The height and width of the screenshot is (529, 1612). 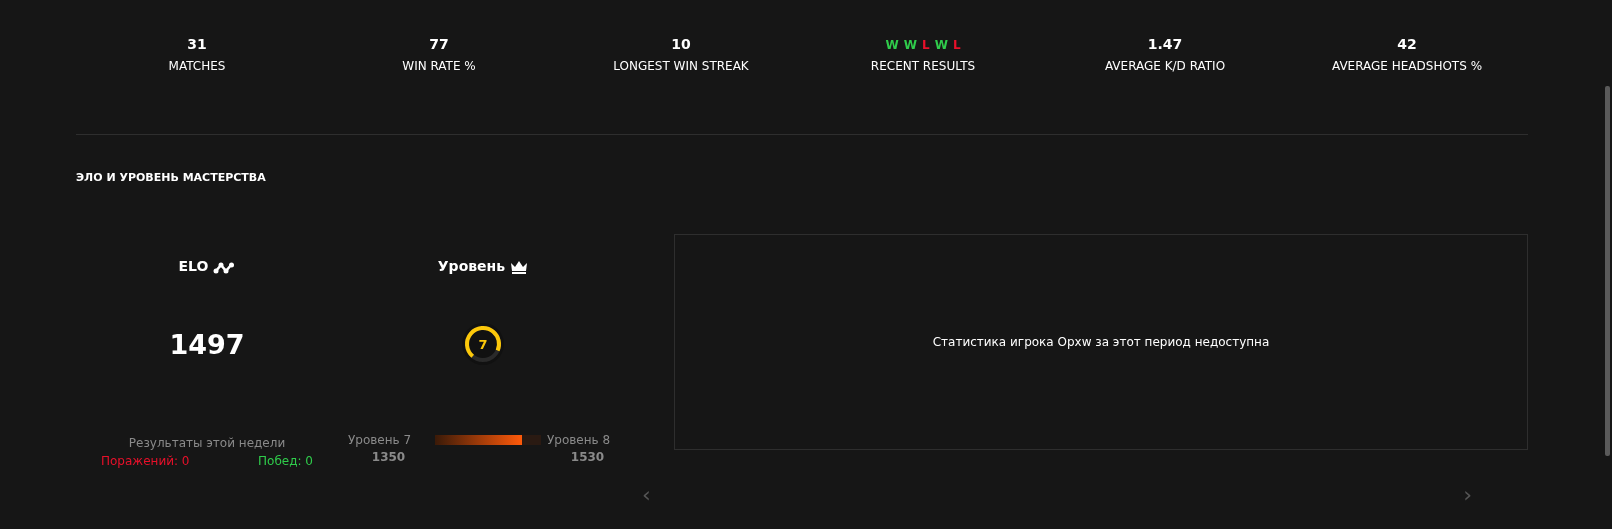 What do you see at coordinates (519, 267) in the screenshot?
I see `crown-icon` at bounding box center [519, 267].